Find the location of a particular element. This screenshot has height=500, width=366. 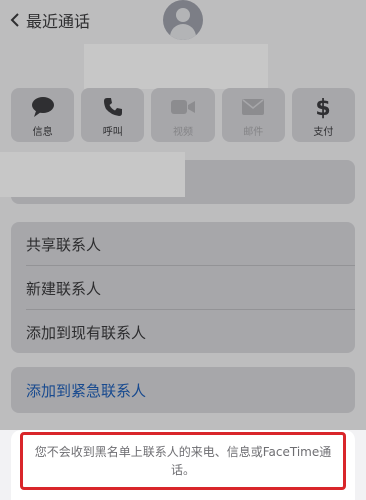

avatar-body-shape is located at coordinates (183, 32).